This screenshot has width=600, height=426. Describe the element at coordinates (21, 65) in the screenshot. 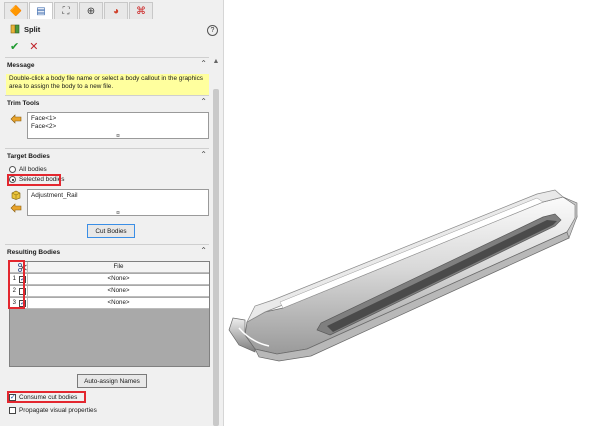

I see `message-header: Message` at that location.